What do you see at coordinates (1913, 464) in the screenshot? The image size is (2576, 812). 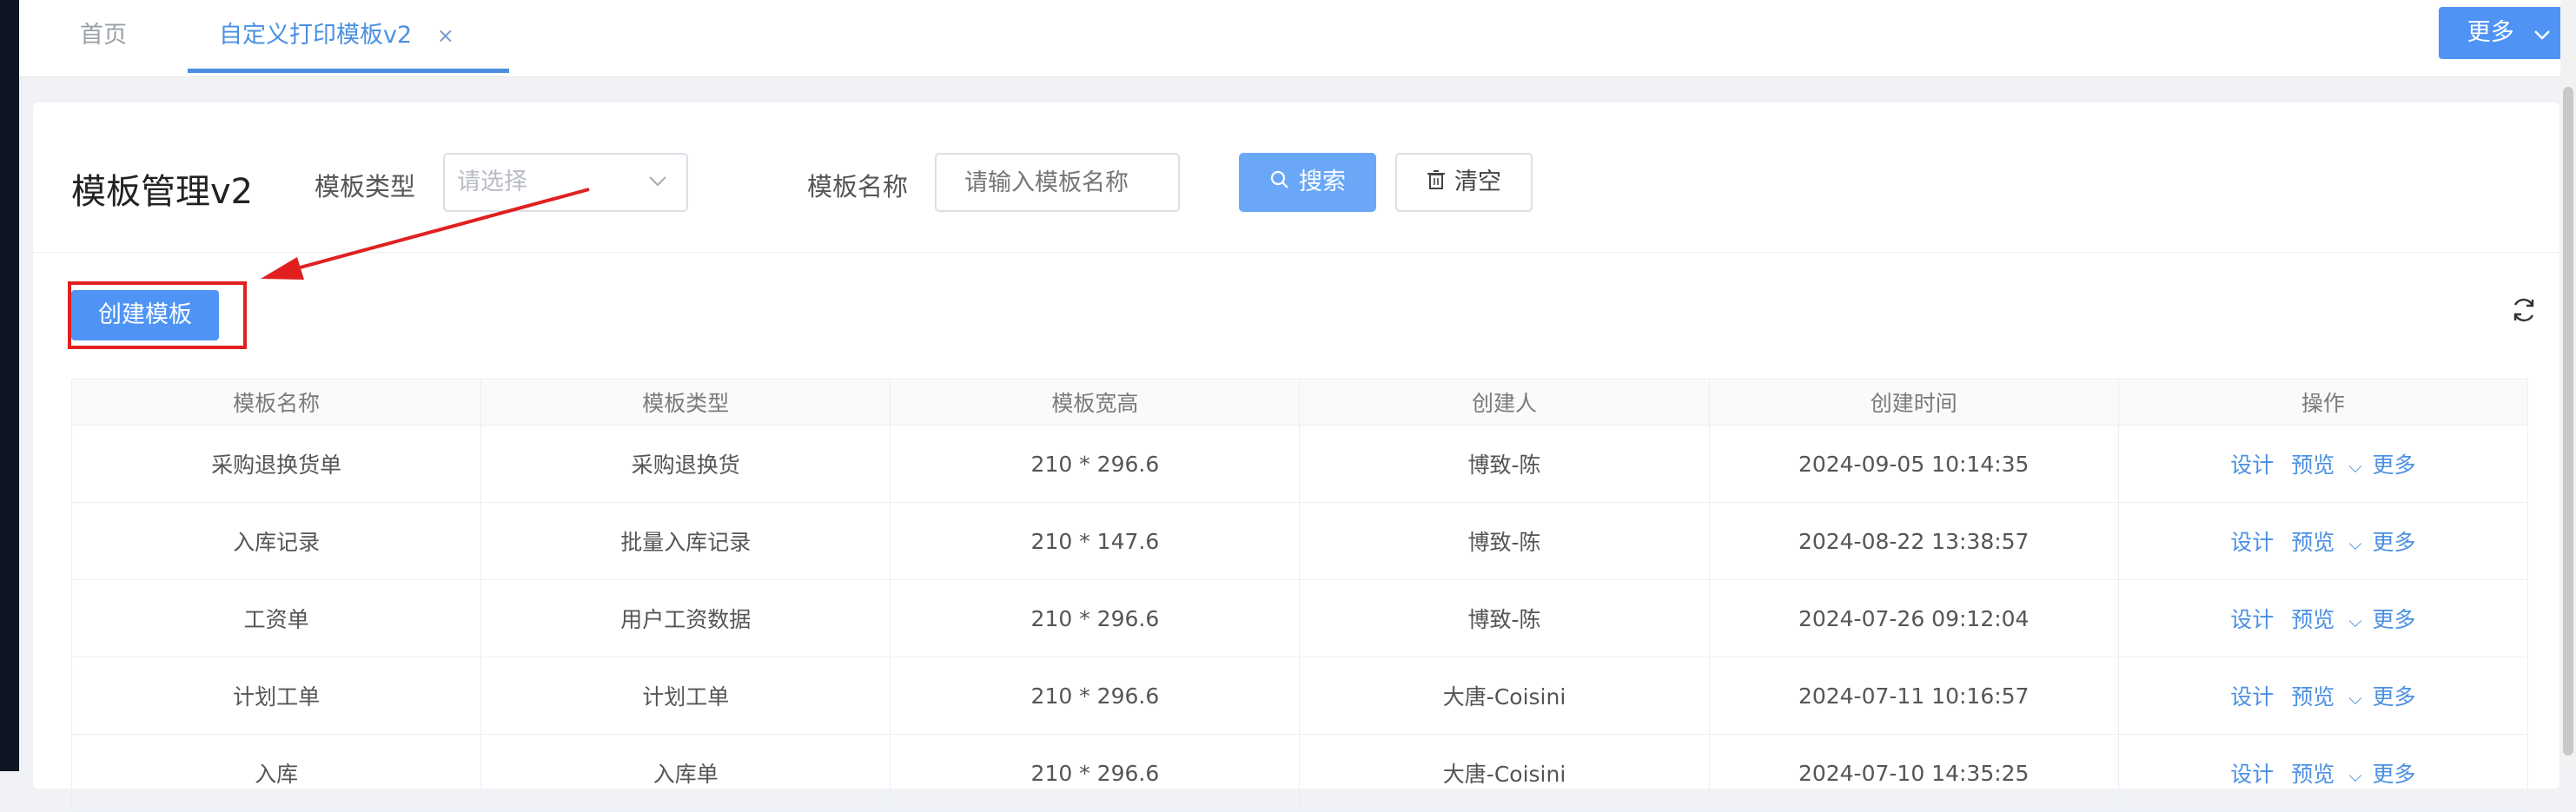 I see `cell-created-time: 2024-09-05 10:14:35` at bounding box center [1913, 464].